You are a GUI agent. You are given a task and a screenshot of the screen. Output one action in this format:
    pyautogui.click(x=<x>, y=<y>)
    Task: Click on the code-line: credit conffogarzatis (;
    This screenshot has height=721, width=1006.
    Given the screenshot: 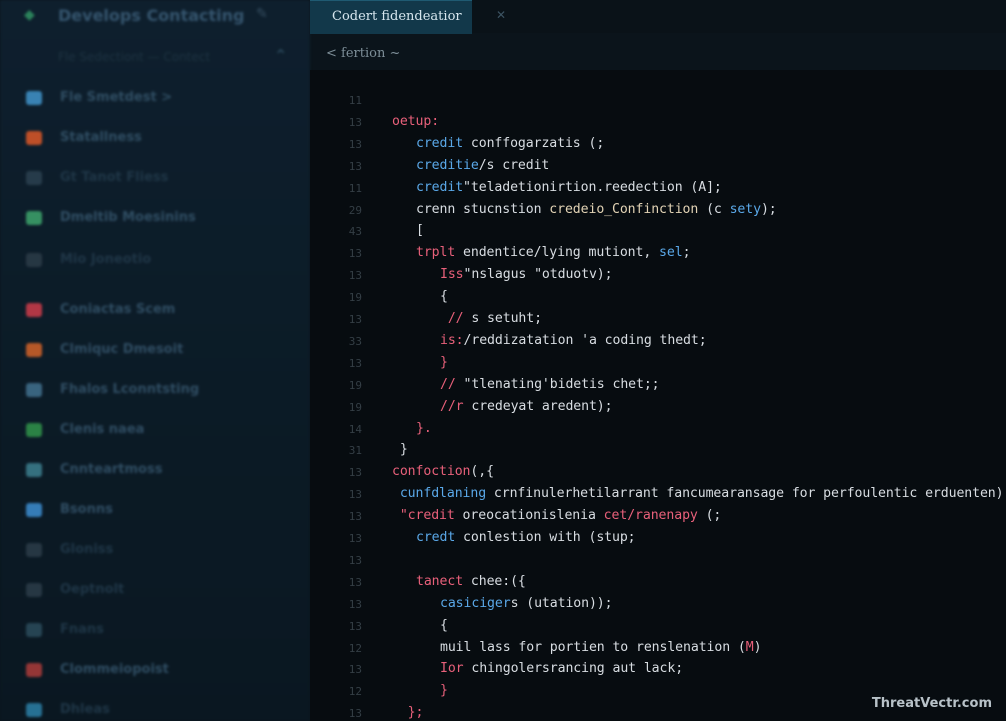 What is the action you would take?
    pyautogui.click(x=510, y=143)
    